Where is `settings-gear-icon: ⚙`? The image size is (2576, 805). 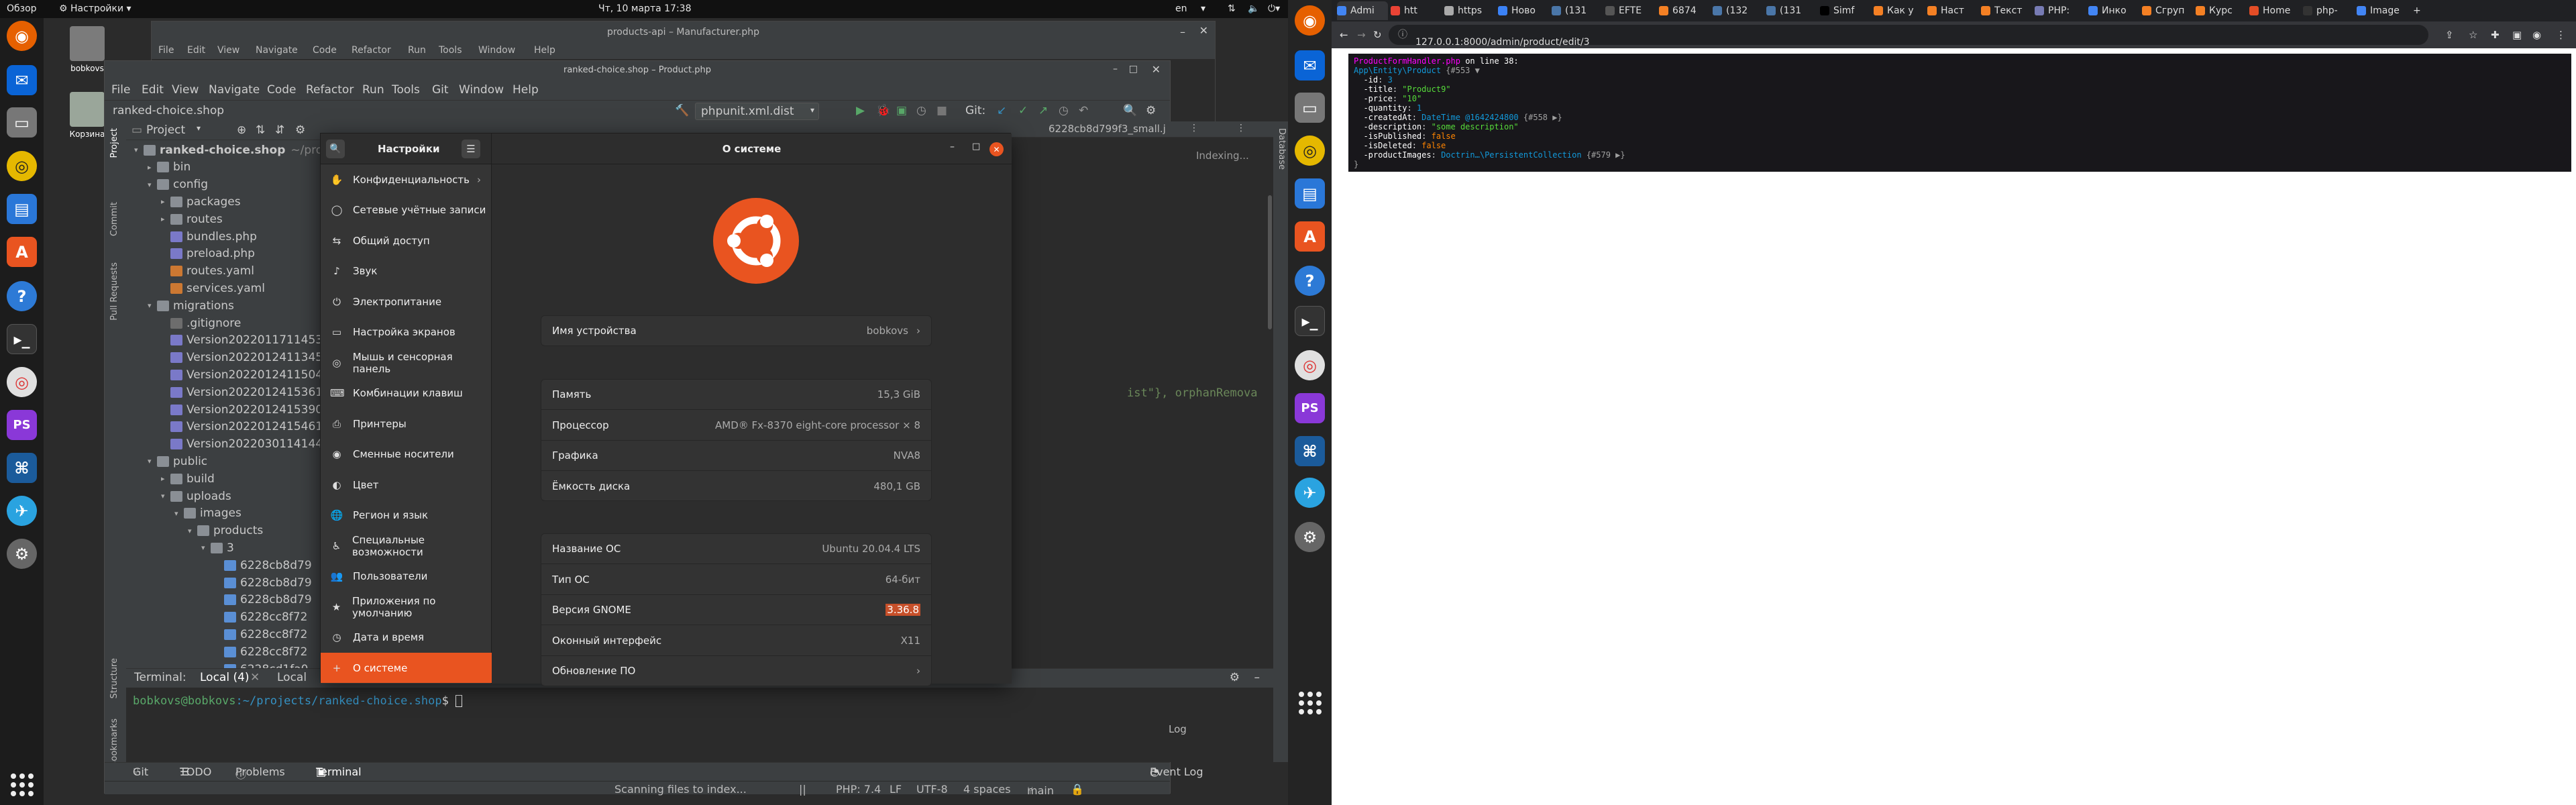 settings-gear-icon: ⚙ is located at coordinates (1235, 677).